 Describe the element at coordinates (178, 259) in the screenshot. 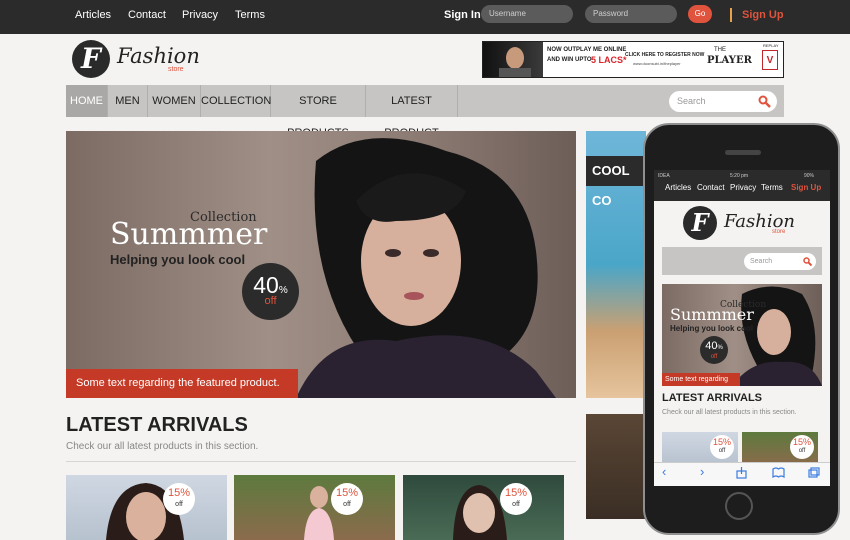

I see `hero-tagline: Helping you look cool` at that location.